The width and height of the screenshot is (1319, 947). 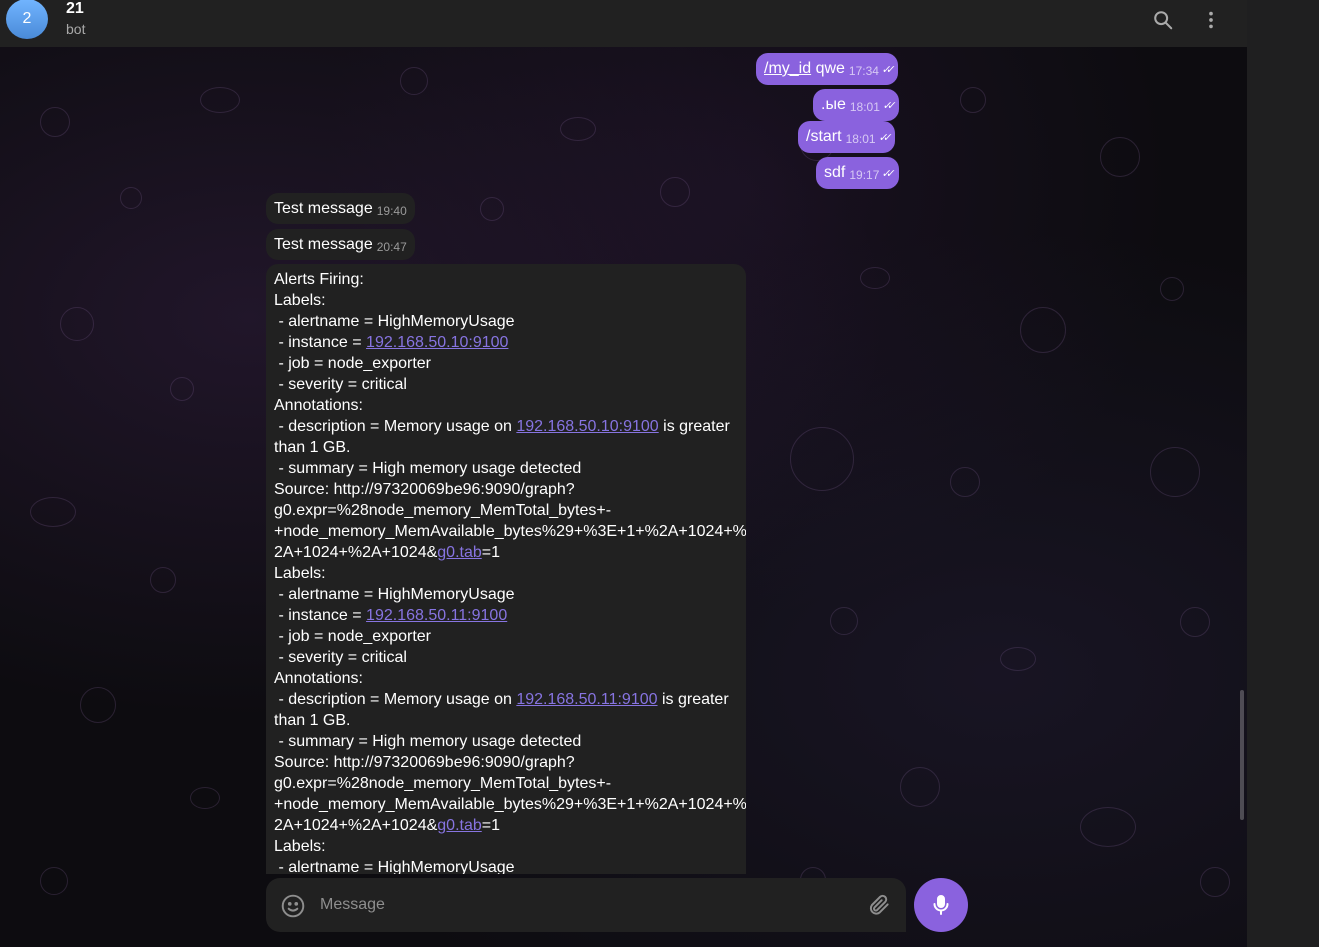 I want to click on more-vertical-icon, so click(x=1211, y=20).